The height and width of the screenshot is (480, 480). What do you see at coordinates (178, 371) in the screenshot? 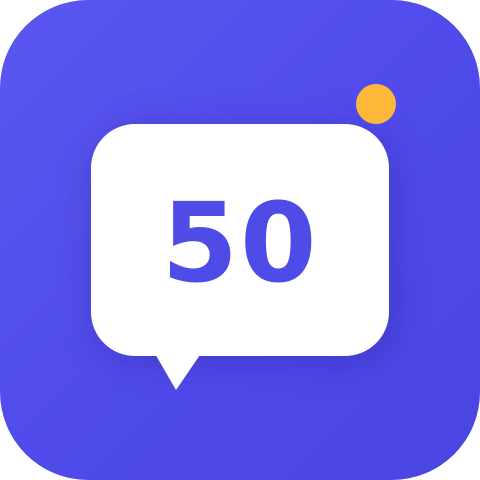
I see `bubble-tail` at bounding box center [178, 371].